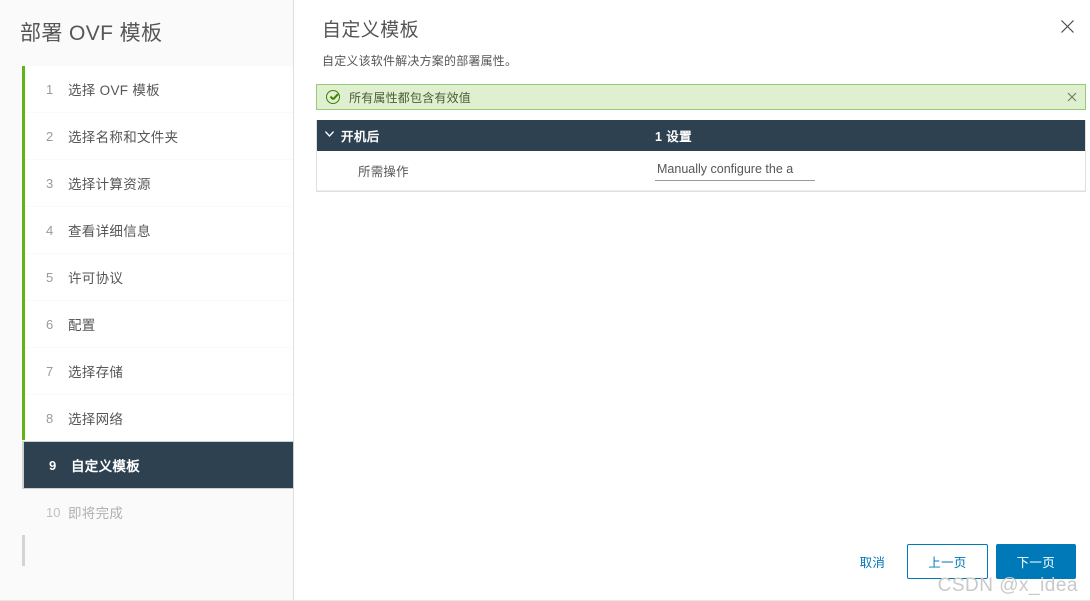  I want to click on sidebar-item-license-agreement: 5 许可协议, so click(157, 277).